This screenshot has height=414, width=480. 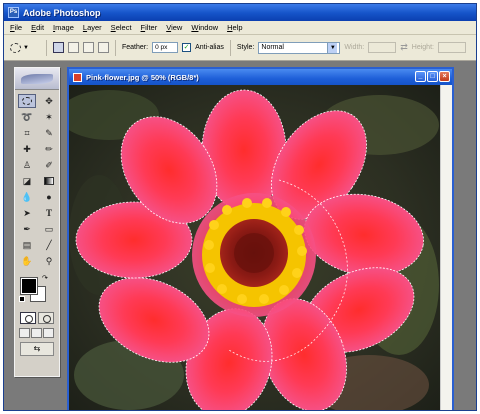 What do you see at coordinates (73, 47) in the screenshot?
I see `add-to-selection-button` at bounding box center [73, 47].